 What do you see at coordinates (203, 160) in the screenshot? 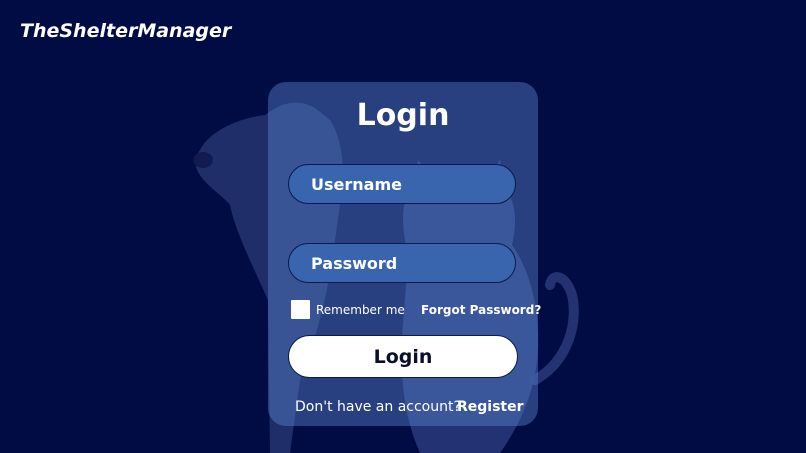
I see `dog-nose` at bounding box center [203, 160].